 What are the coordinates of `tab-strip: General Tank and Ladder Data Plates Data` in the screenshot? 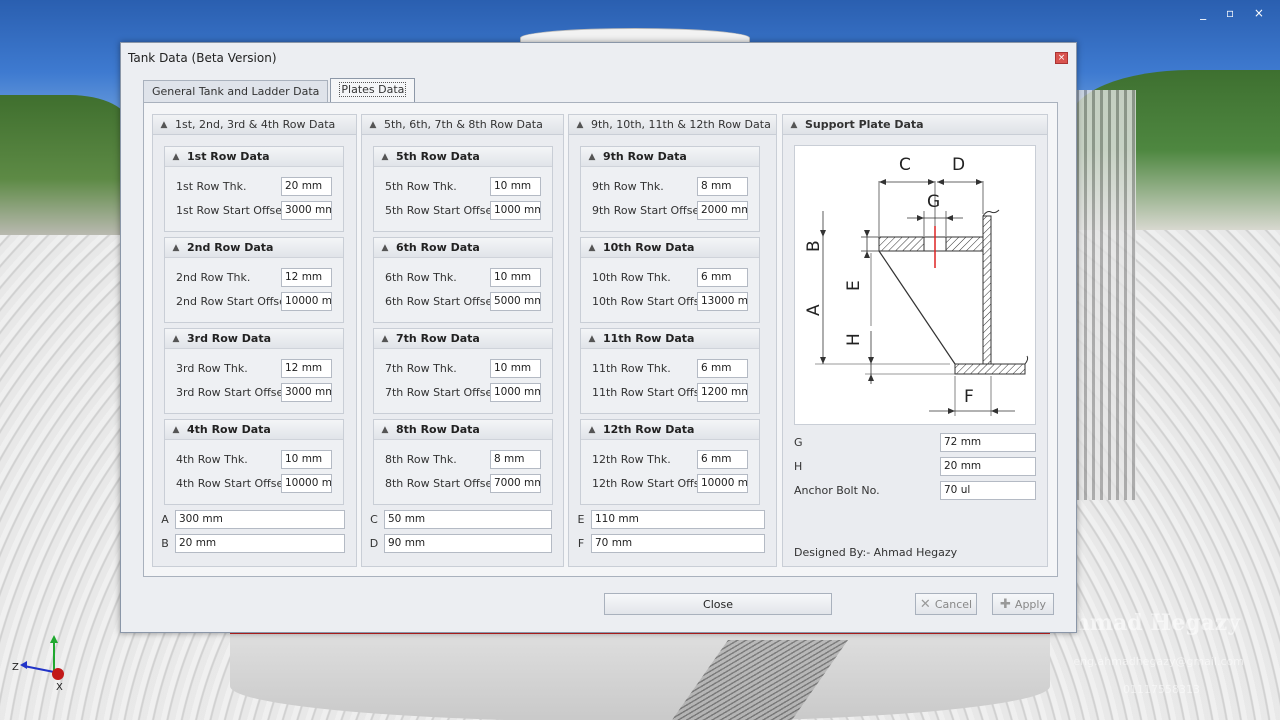 It's located at (280, 90).